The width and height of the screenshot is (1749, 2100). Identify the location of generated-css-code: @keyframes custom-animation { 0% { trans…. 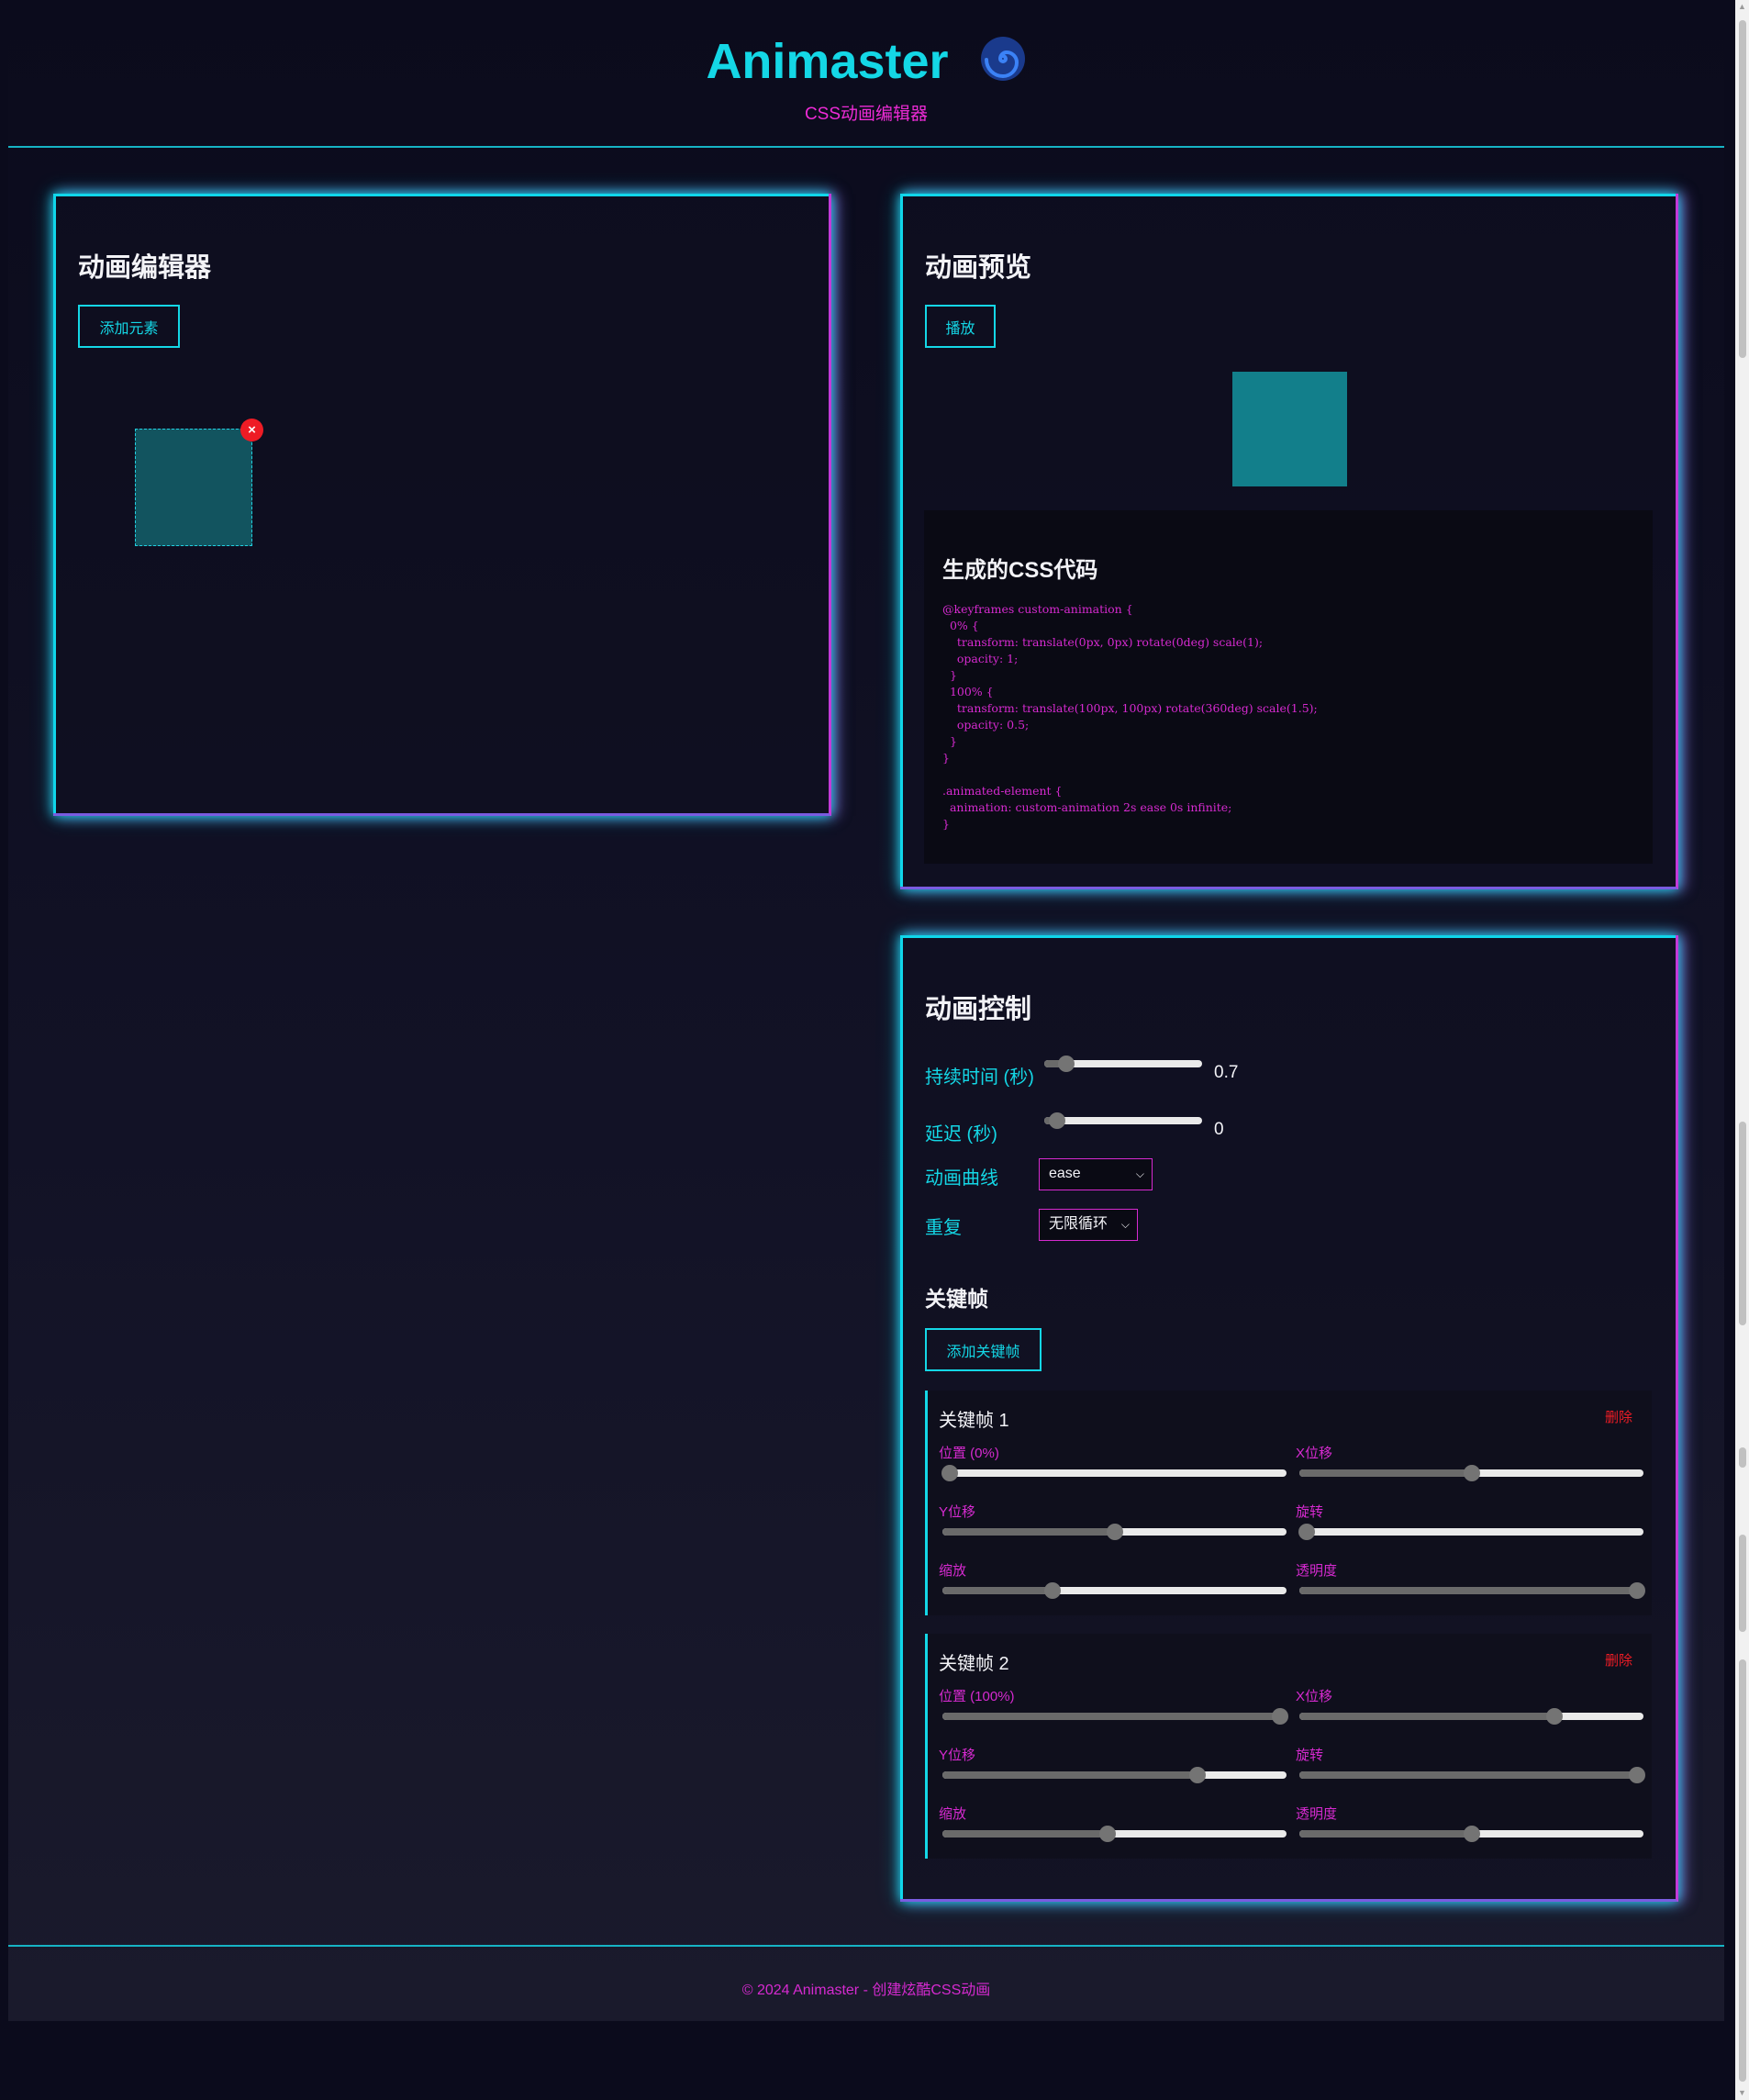
(1130, 716).